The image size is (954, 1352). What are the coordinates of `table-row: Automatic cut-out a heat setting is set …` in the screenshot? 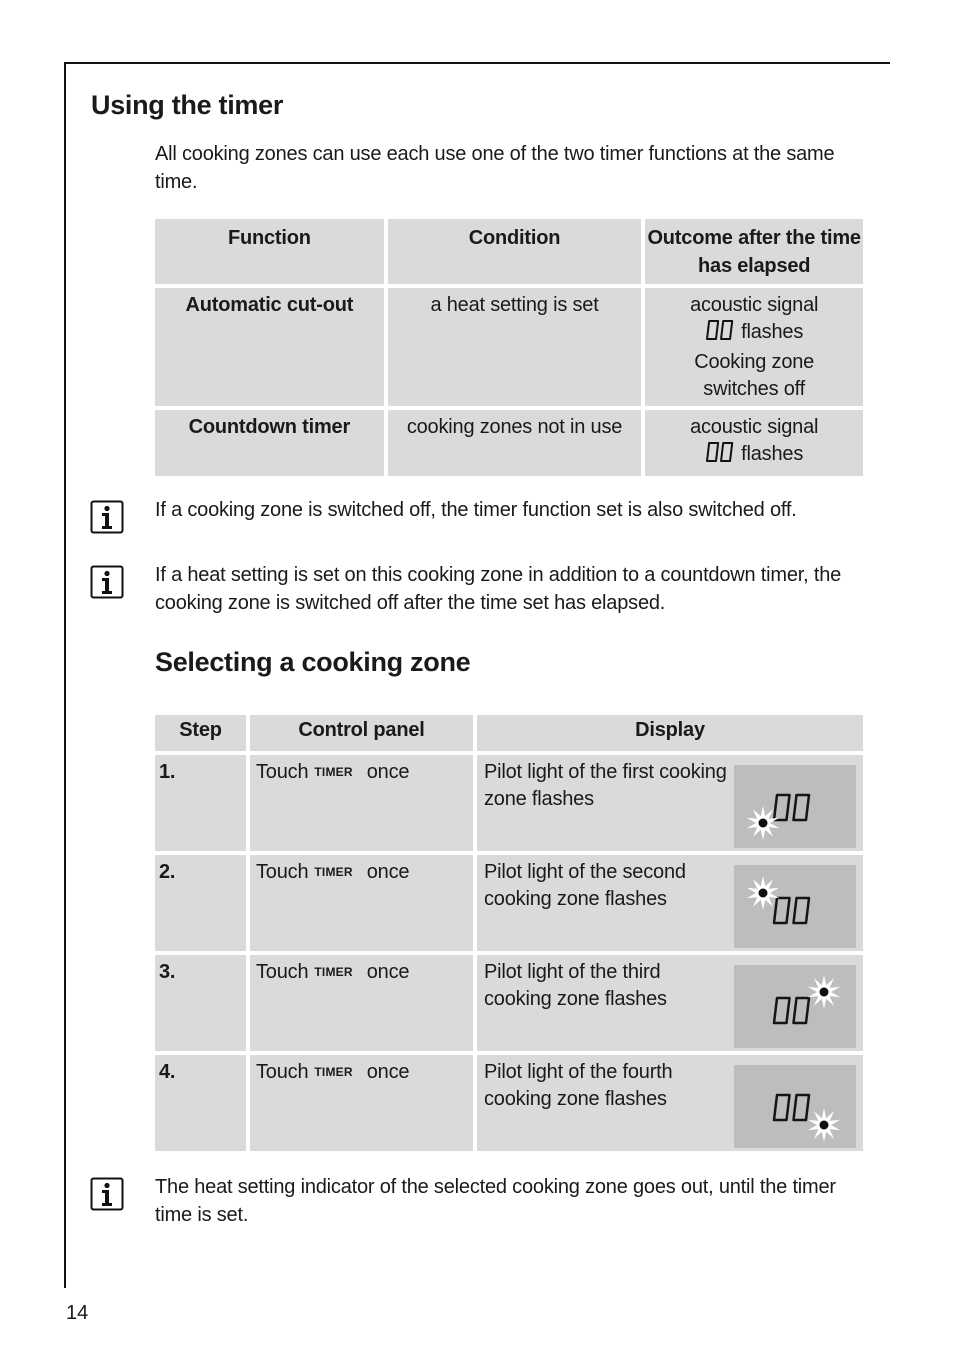 It's located at (509, 347).